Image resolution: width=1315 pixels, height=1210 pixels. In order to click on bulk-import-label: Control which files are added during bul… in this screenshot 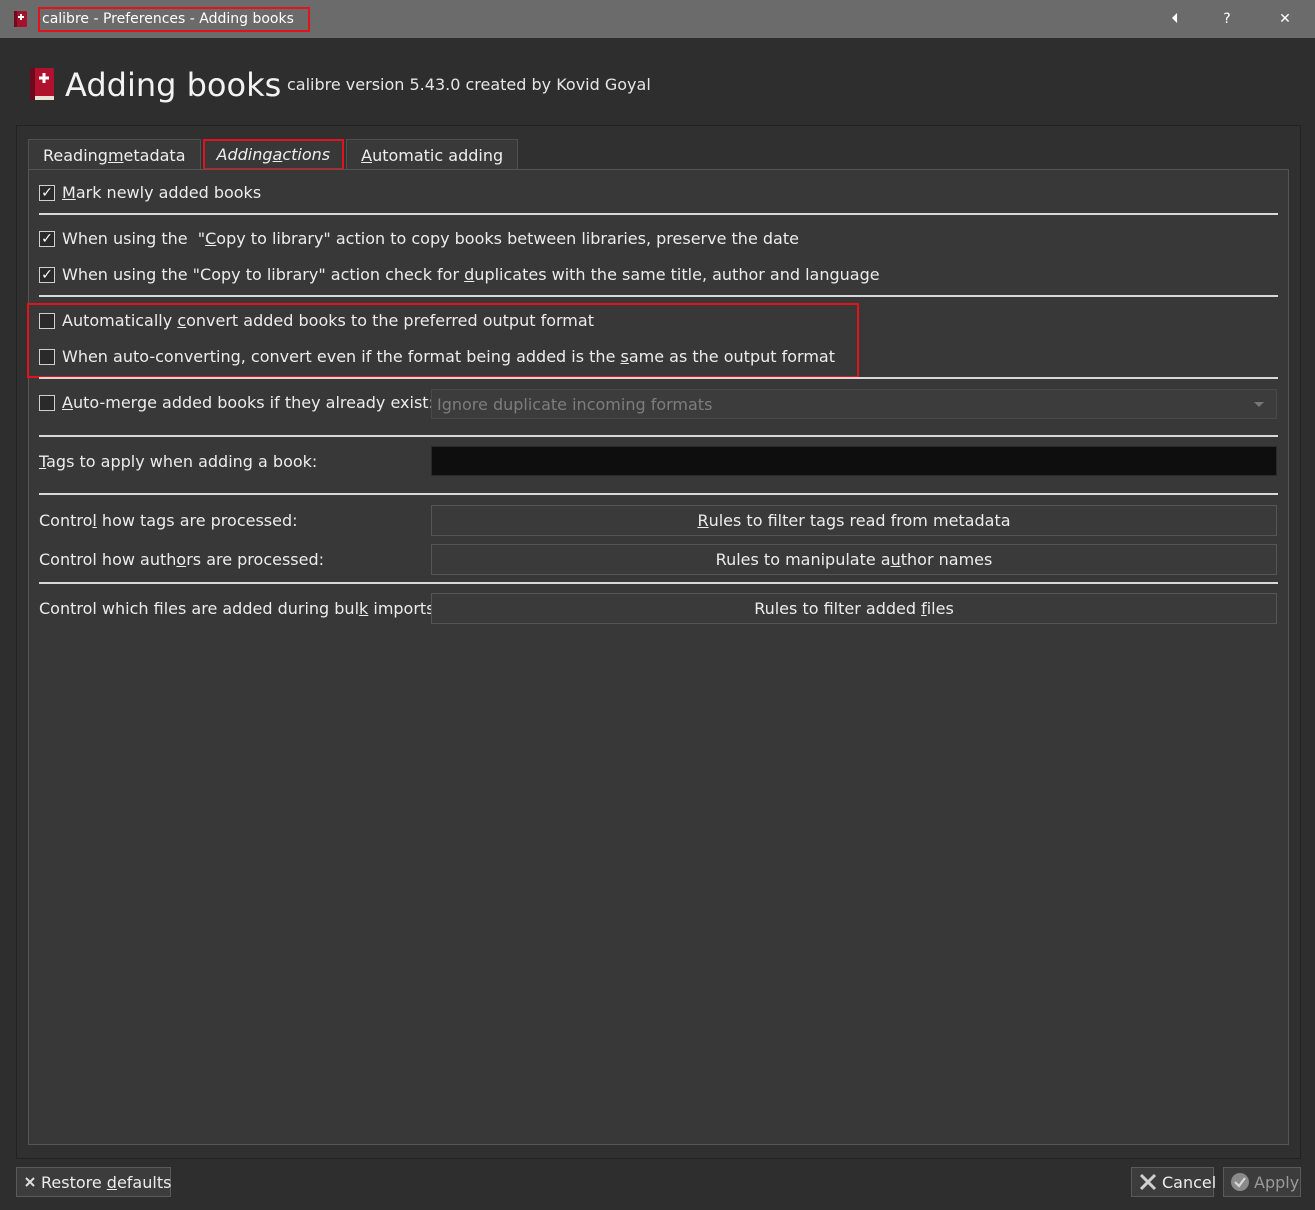, I will do `click(239, 608)`.